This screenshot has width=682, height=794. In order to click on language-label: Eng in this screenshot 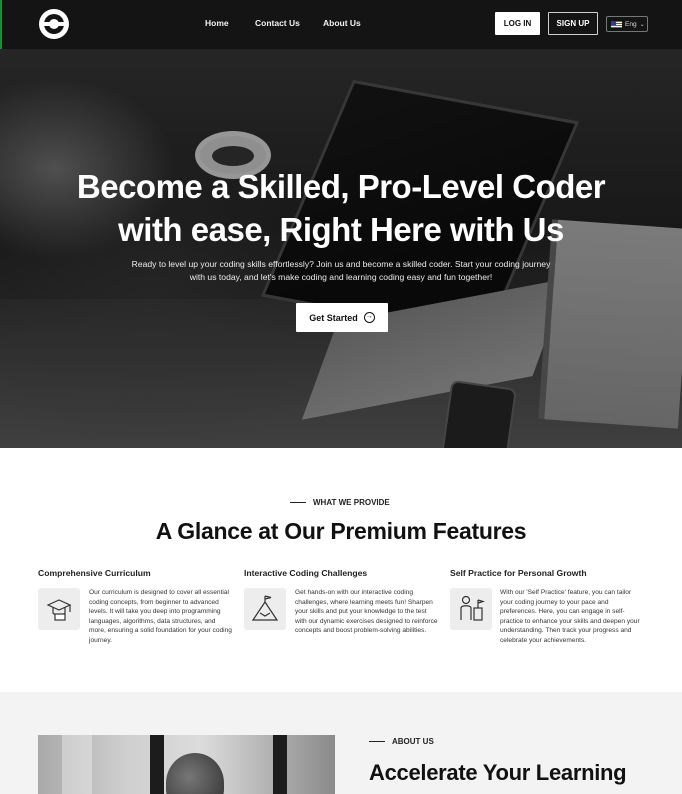, I will do `click(631, 24)`.